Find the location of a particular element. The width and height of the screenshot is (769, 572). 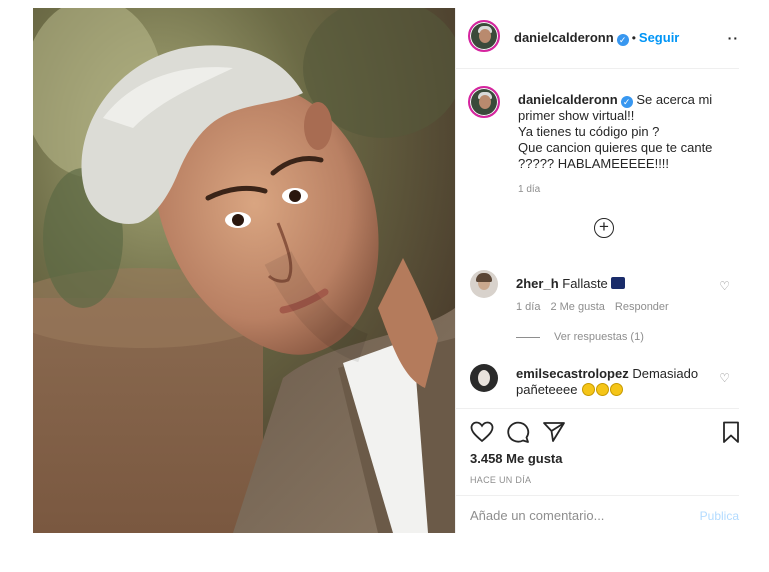

flag-emoji-icon is located at coordinates (617, 283).